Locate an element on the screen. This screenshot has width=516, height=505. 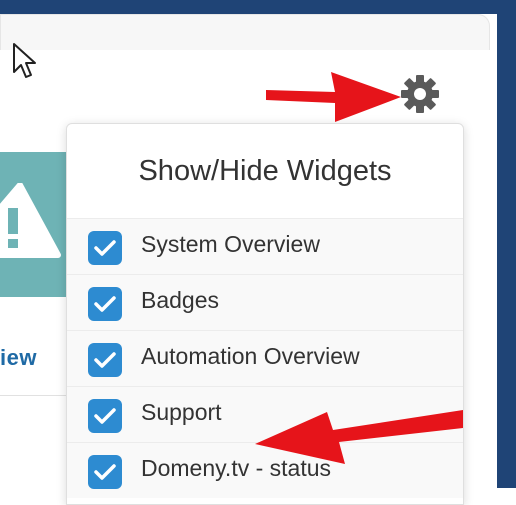
widget-toggle-badges: Badges is located at coordinates (265, 302).